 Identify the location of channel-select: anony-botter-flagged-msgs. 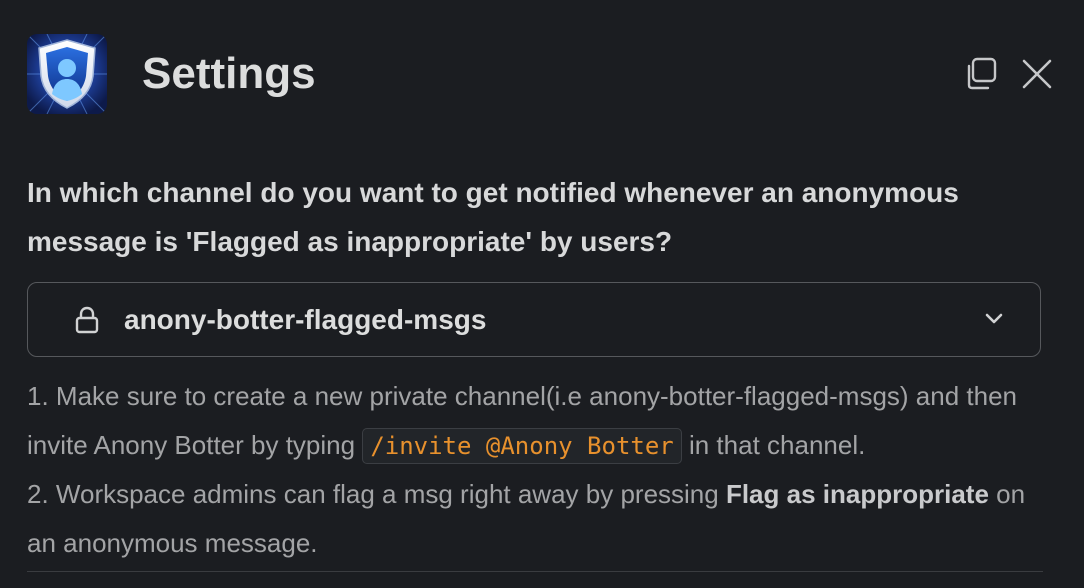
(534, 319).